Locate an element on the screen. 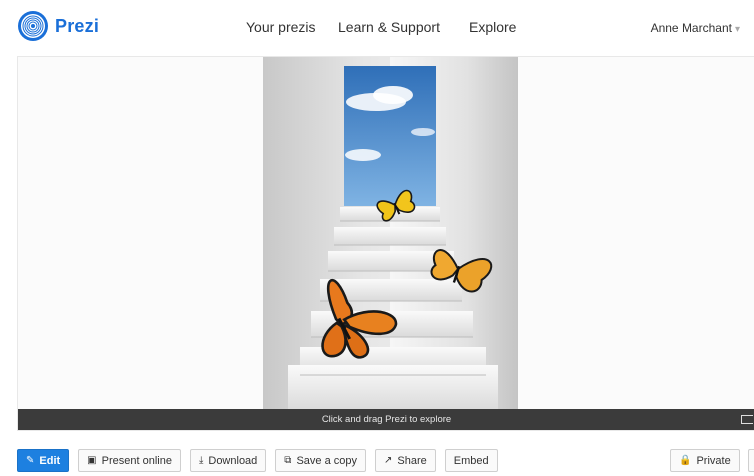 The width and height of the screenshot is (754, 476). nav-your-prezis: Your prezis is located at coordinates (281, 27).